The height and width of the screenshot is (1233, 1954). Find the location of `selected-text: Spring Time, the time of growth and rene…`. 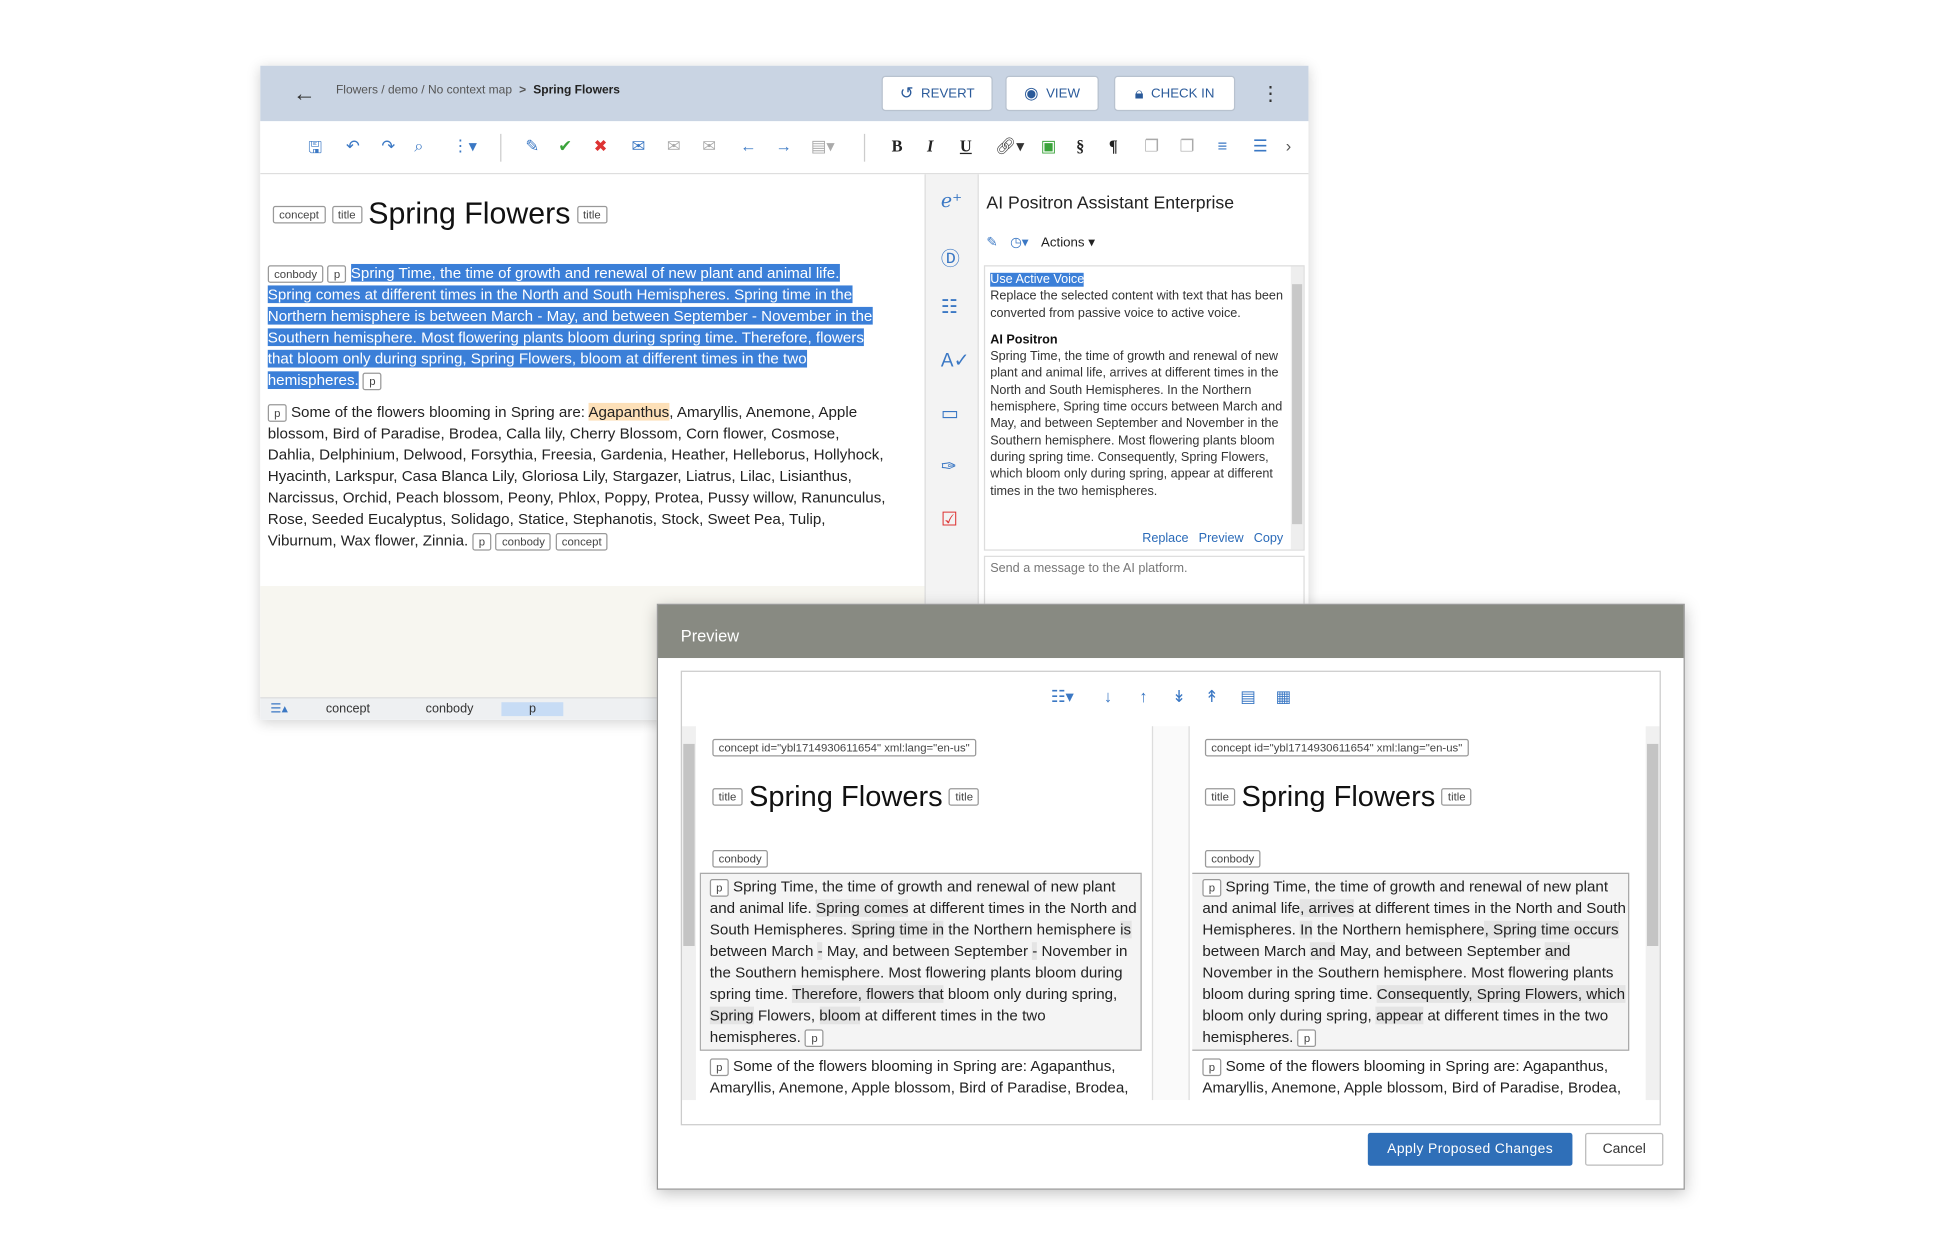

selected-text: Spring Time, the time of growth and rene… is located at coordinates (570, 326).